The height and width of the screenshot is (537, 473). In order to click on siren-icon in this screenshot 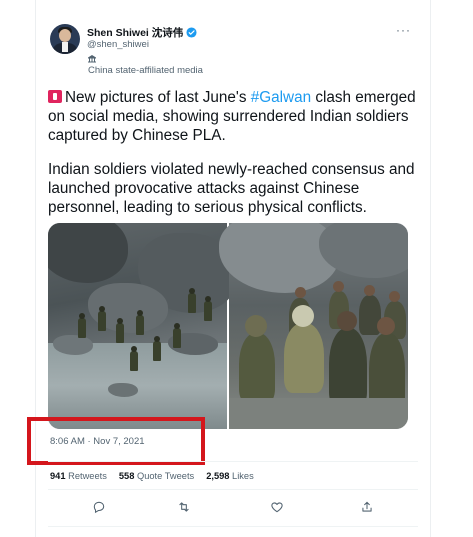, I will do `click(55, 96)`.